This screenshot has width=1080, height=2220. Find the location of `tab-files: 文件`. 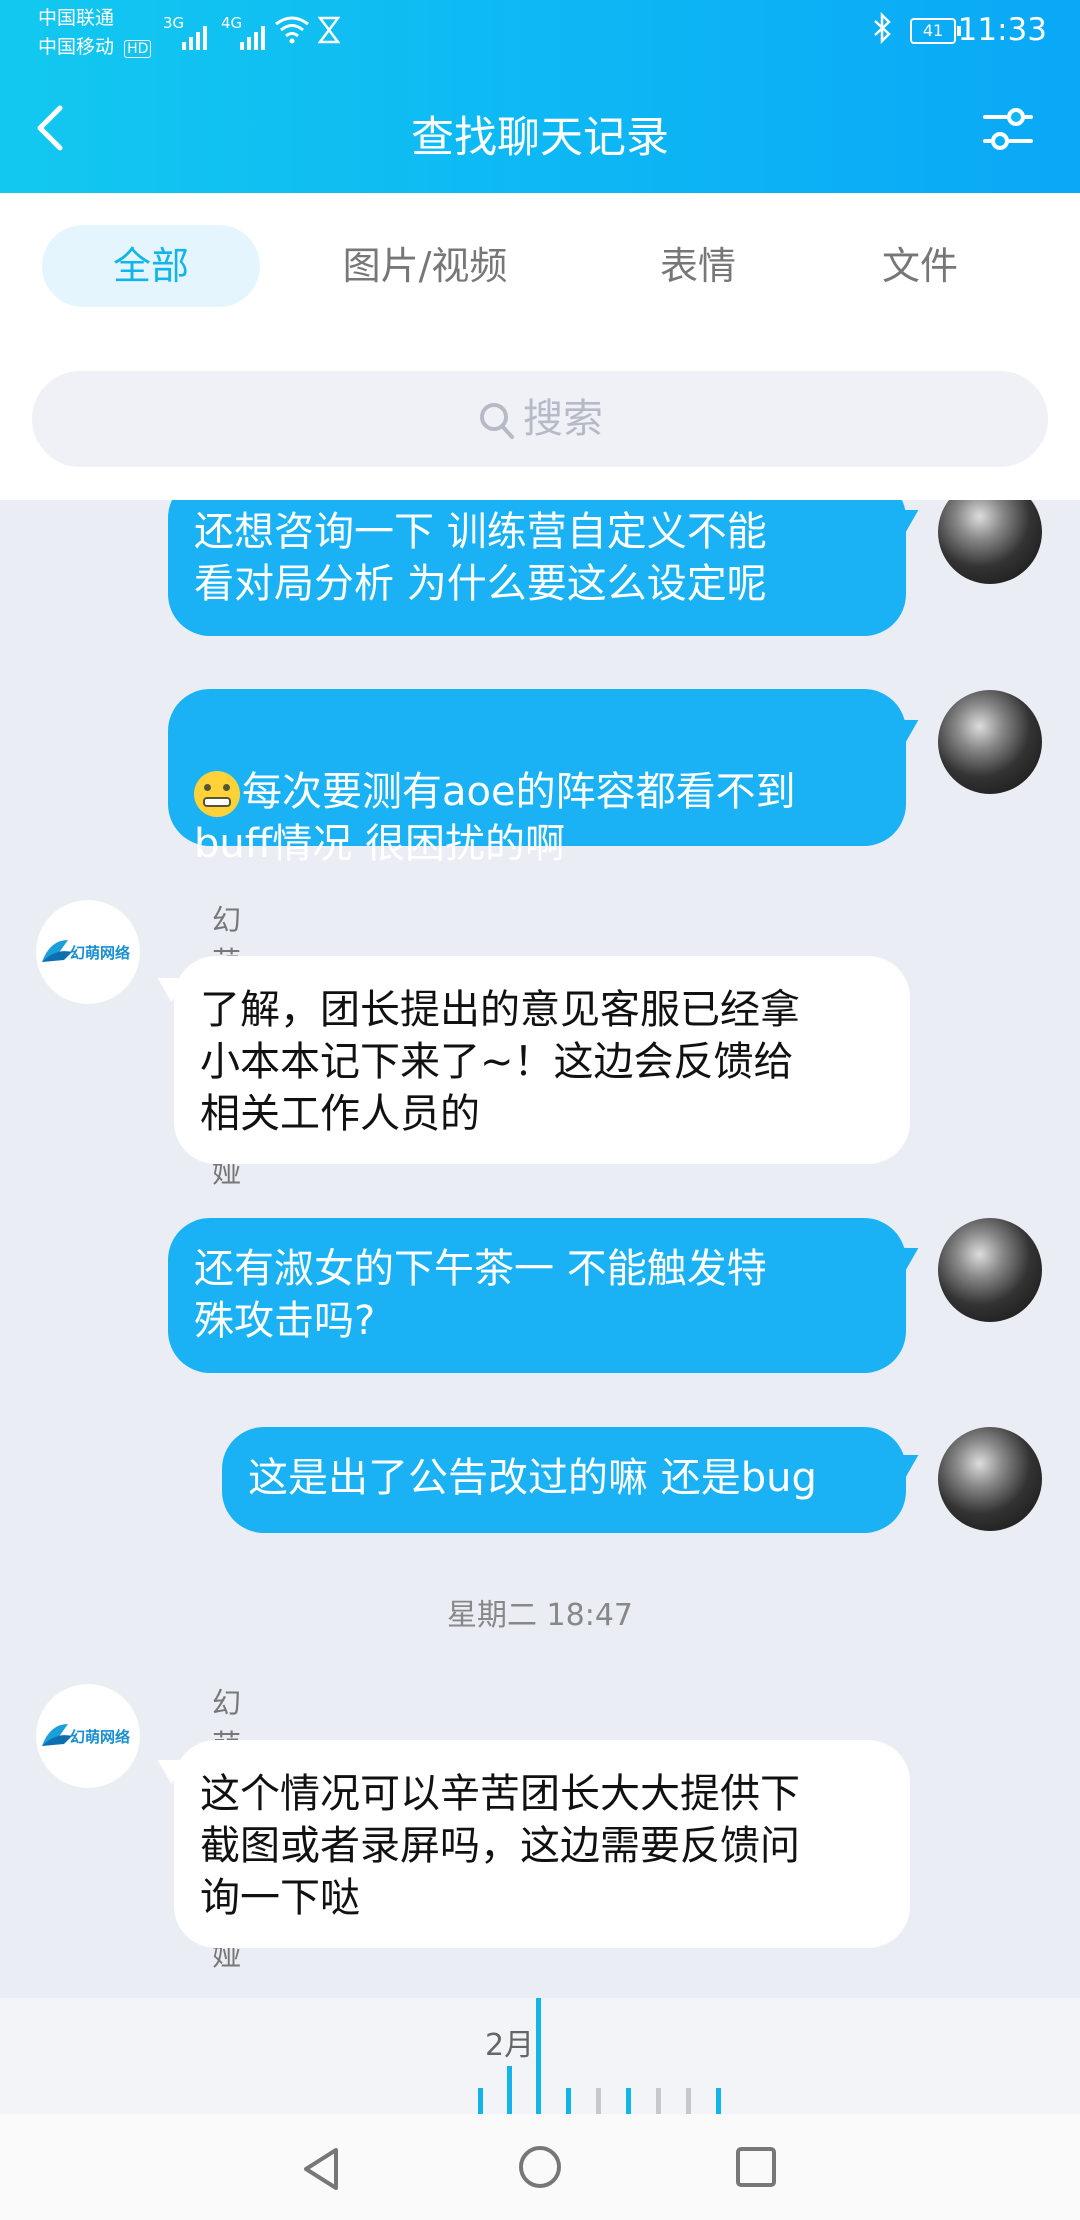

tab-files: 文件 is located at coordinates (920, 266).